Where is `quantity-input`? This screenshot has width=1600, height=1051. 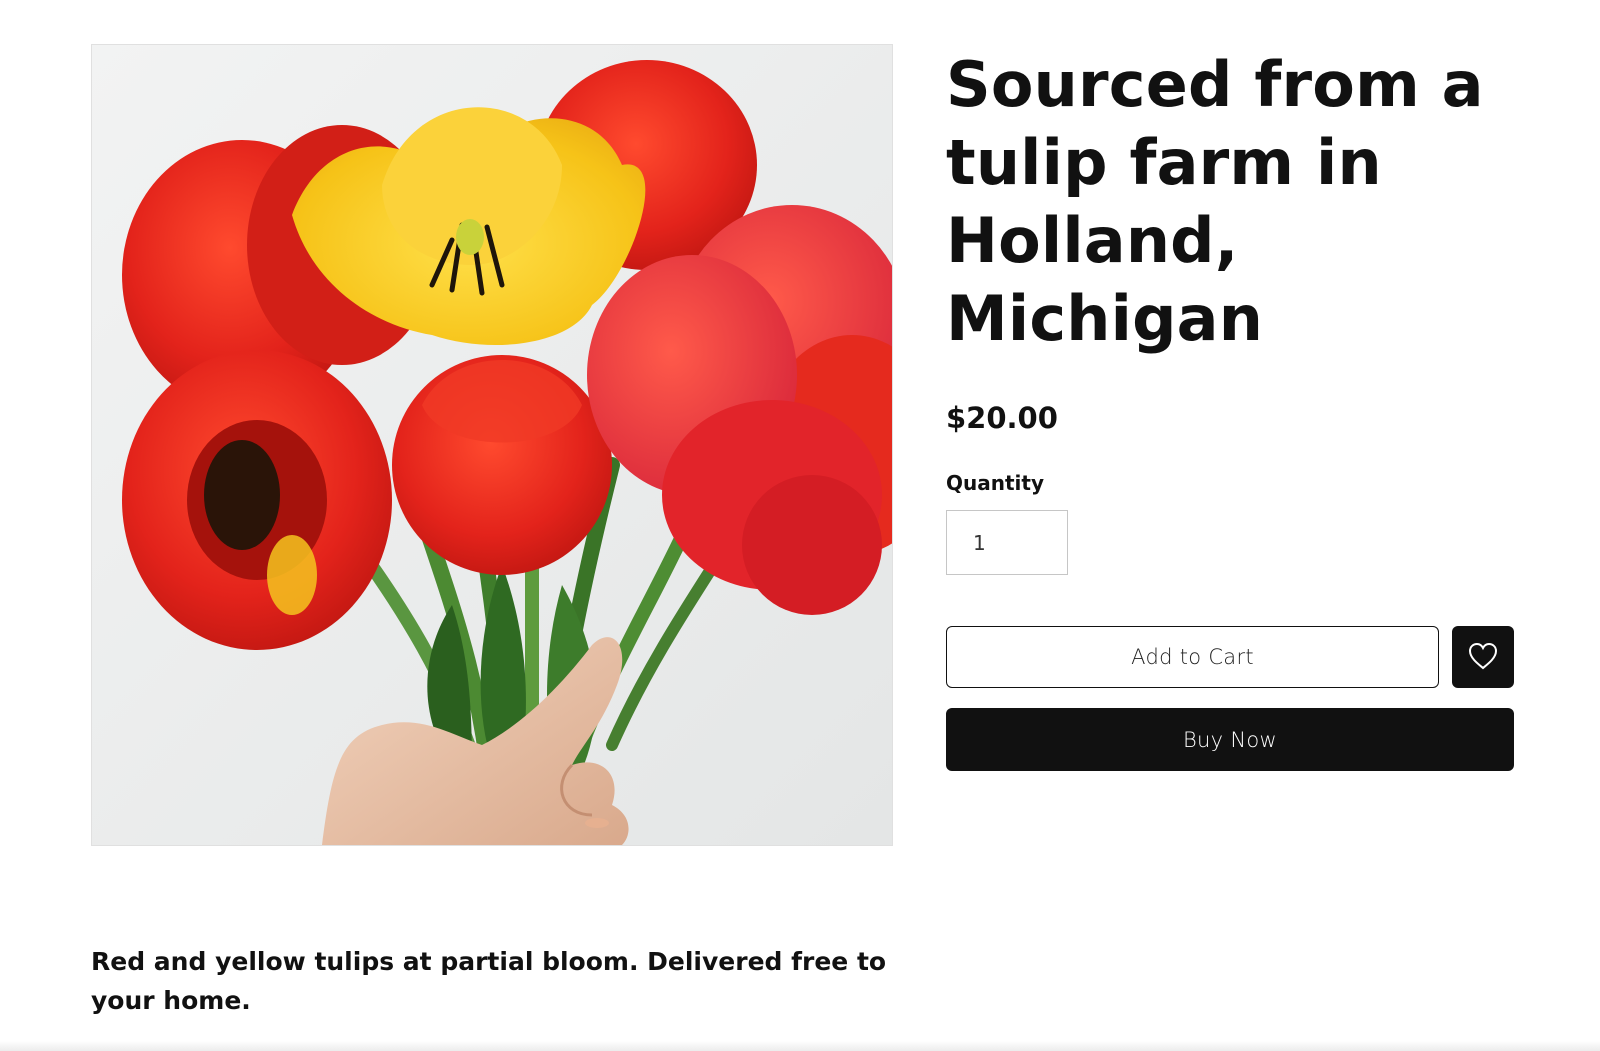 quantity-input is located at coordinates (1007, 542).